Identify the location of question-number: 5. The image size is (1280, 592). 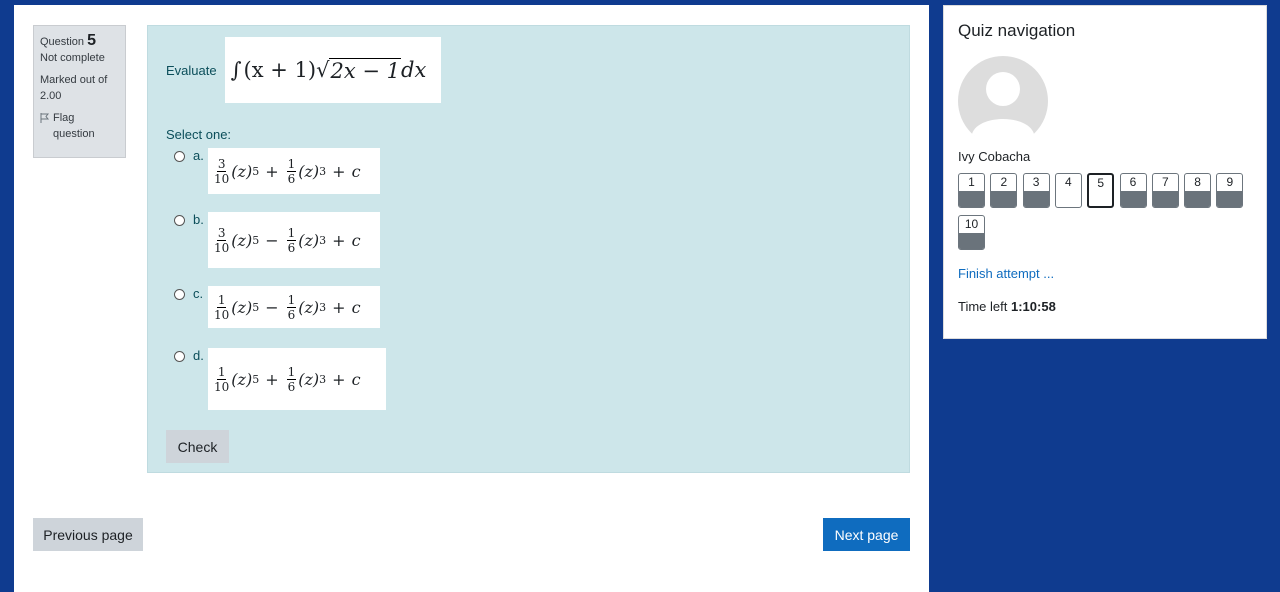
(91, 40).